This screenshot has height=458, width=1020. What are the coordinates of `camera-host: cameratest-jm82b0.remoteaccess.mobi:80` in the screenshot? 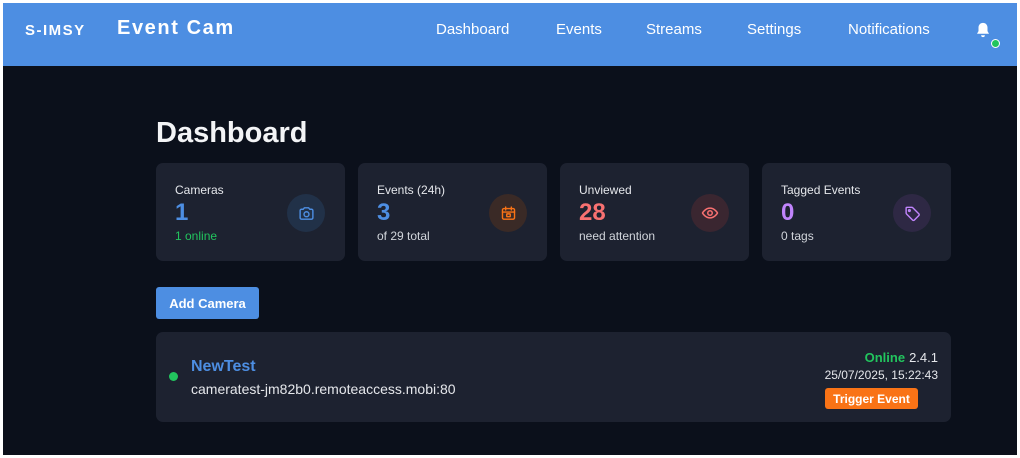 It's located at (323, 389).